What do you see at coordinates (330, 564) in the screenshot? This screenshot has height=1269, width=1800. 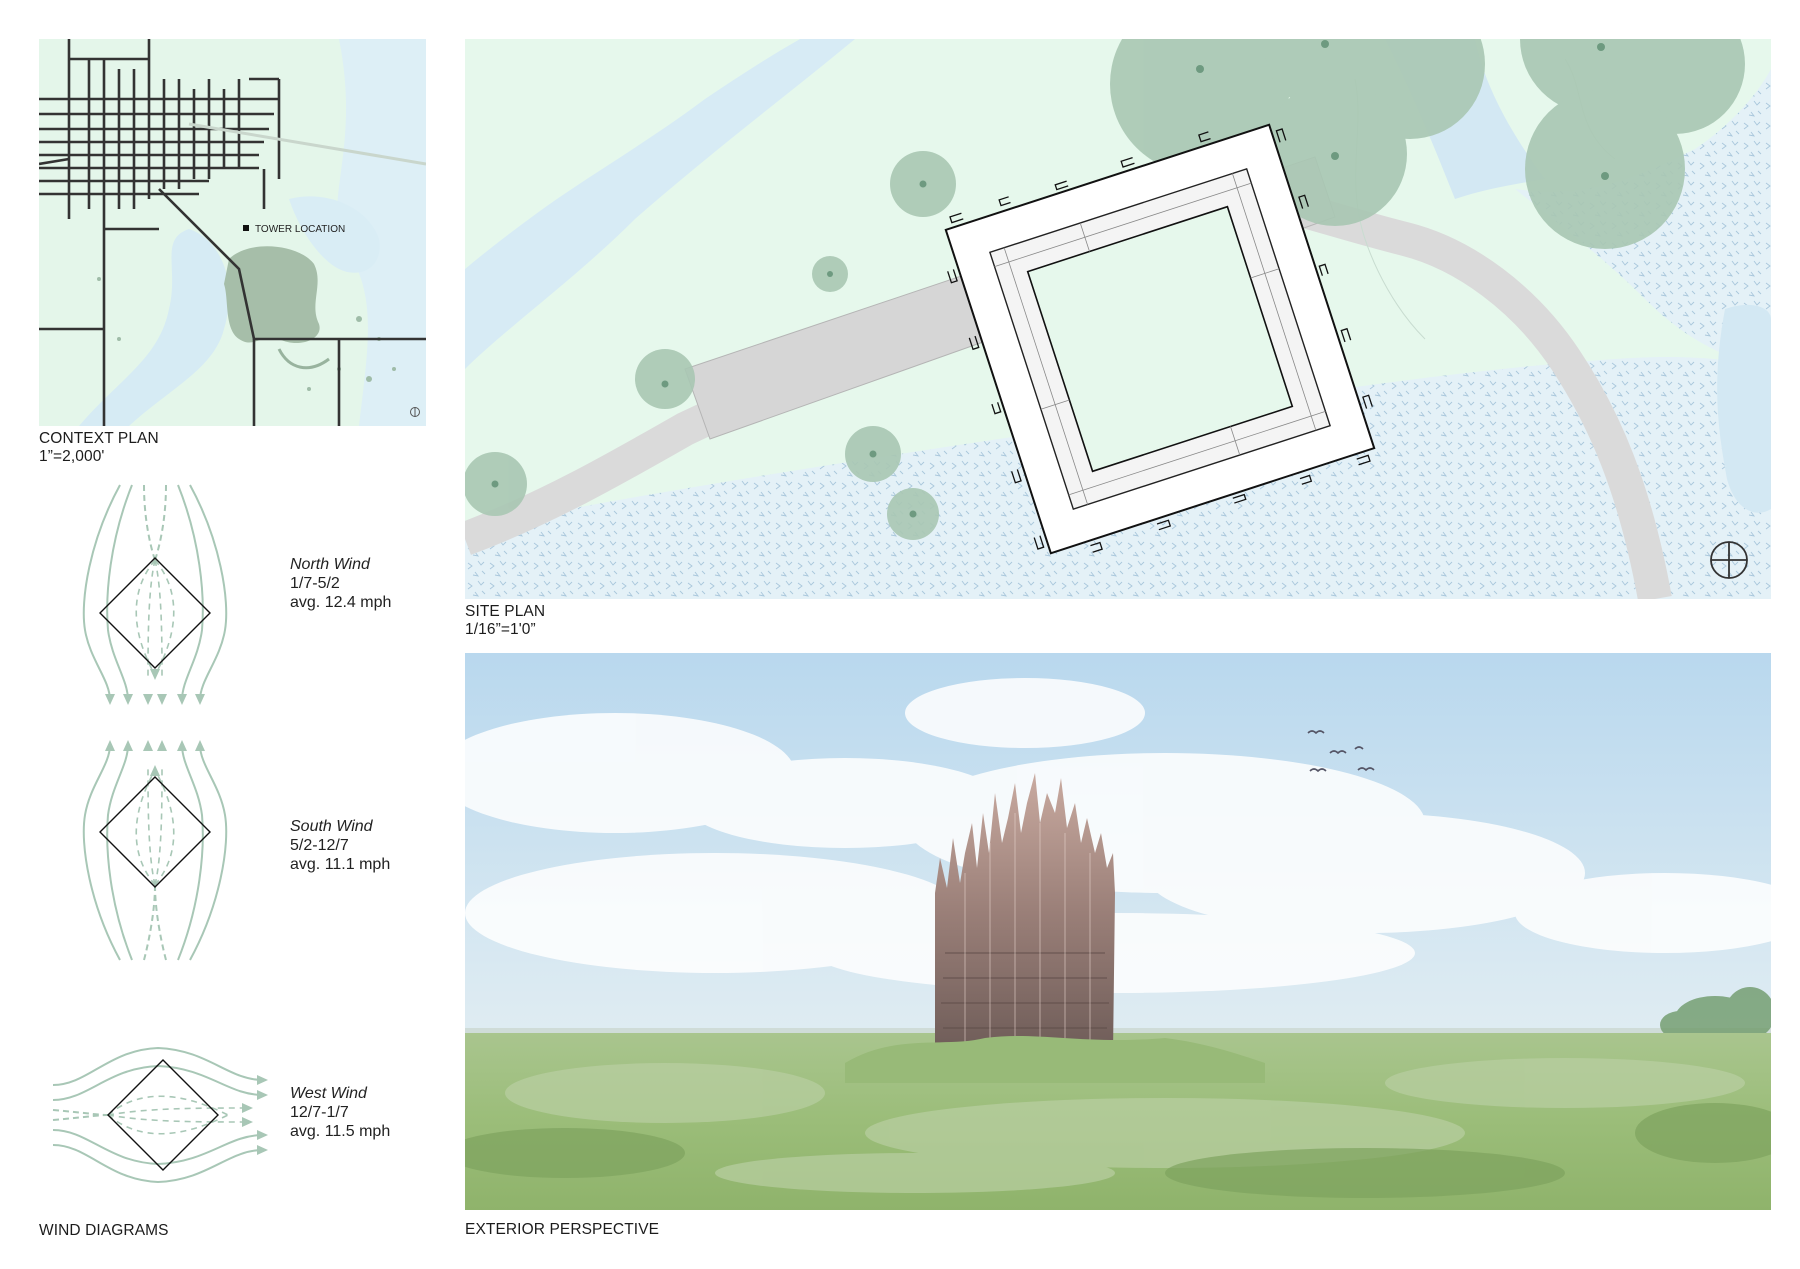 I see `north-wind-name: North Wind` at bounding box center [330, 564].